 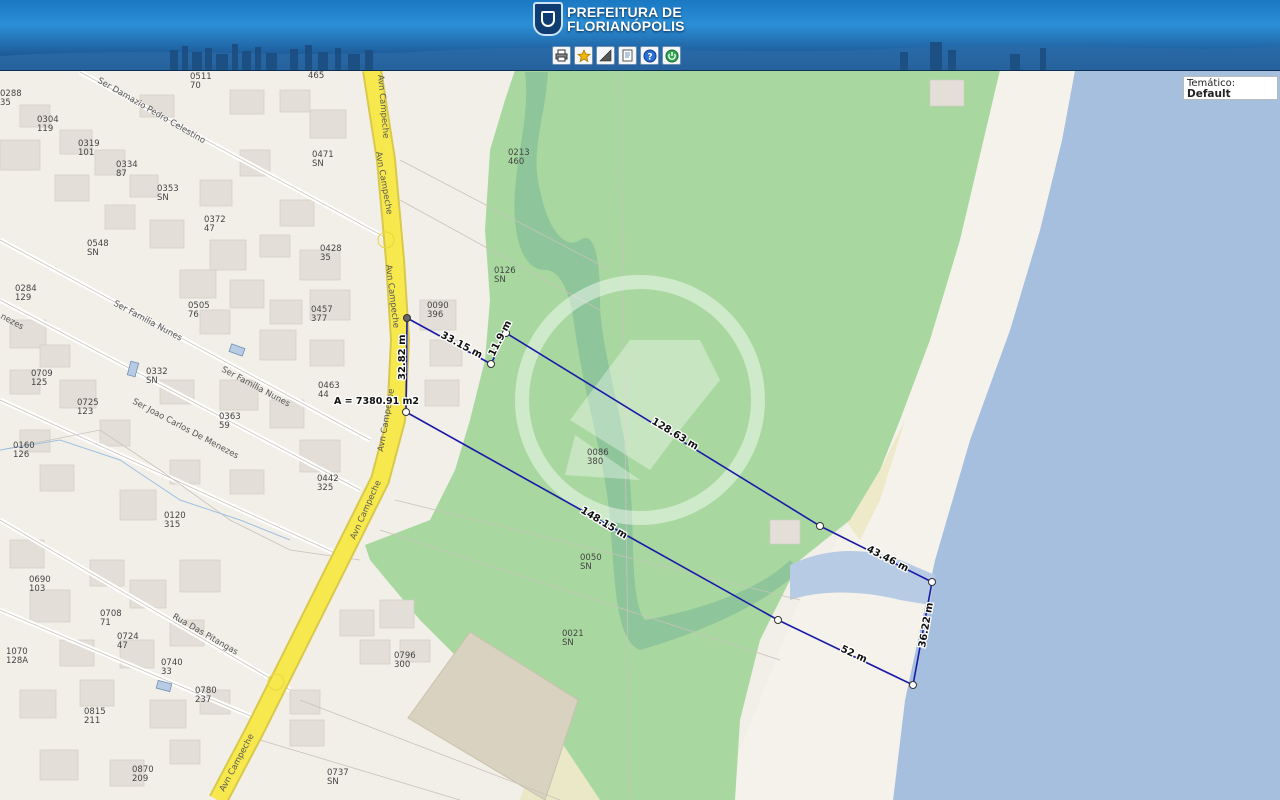 What do you see at coordinates (121, 174) in the screenshot?
I see `parcel-number: 87` at bounding box center [121, 174].